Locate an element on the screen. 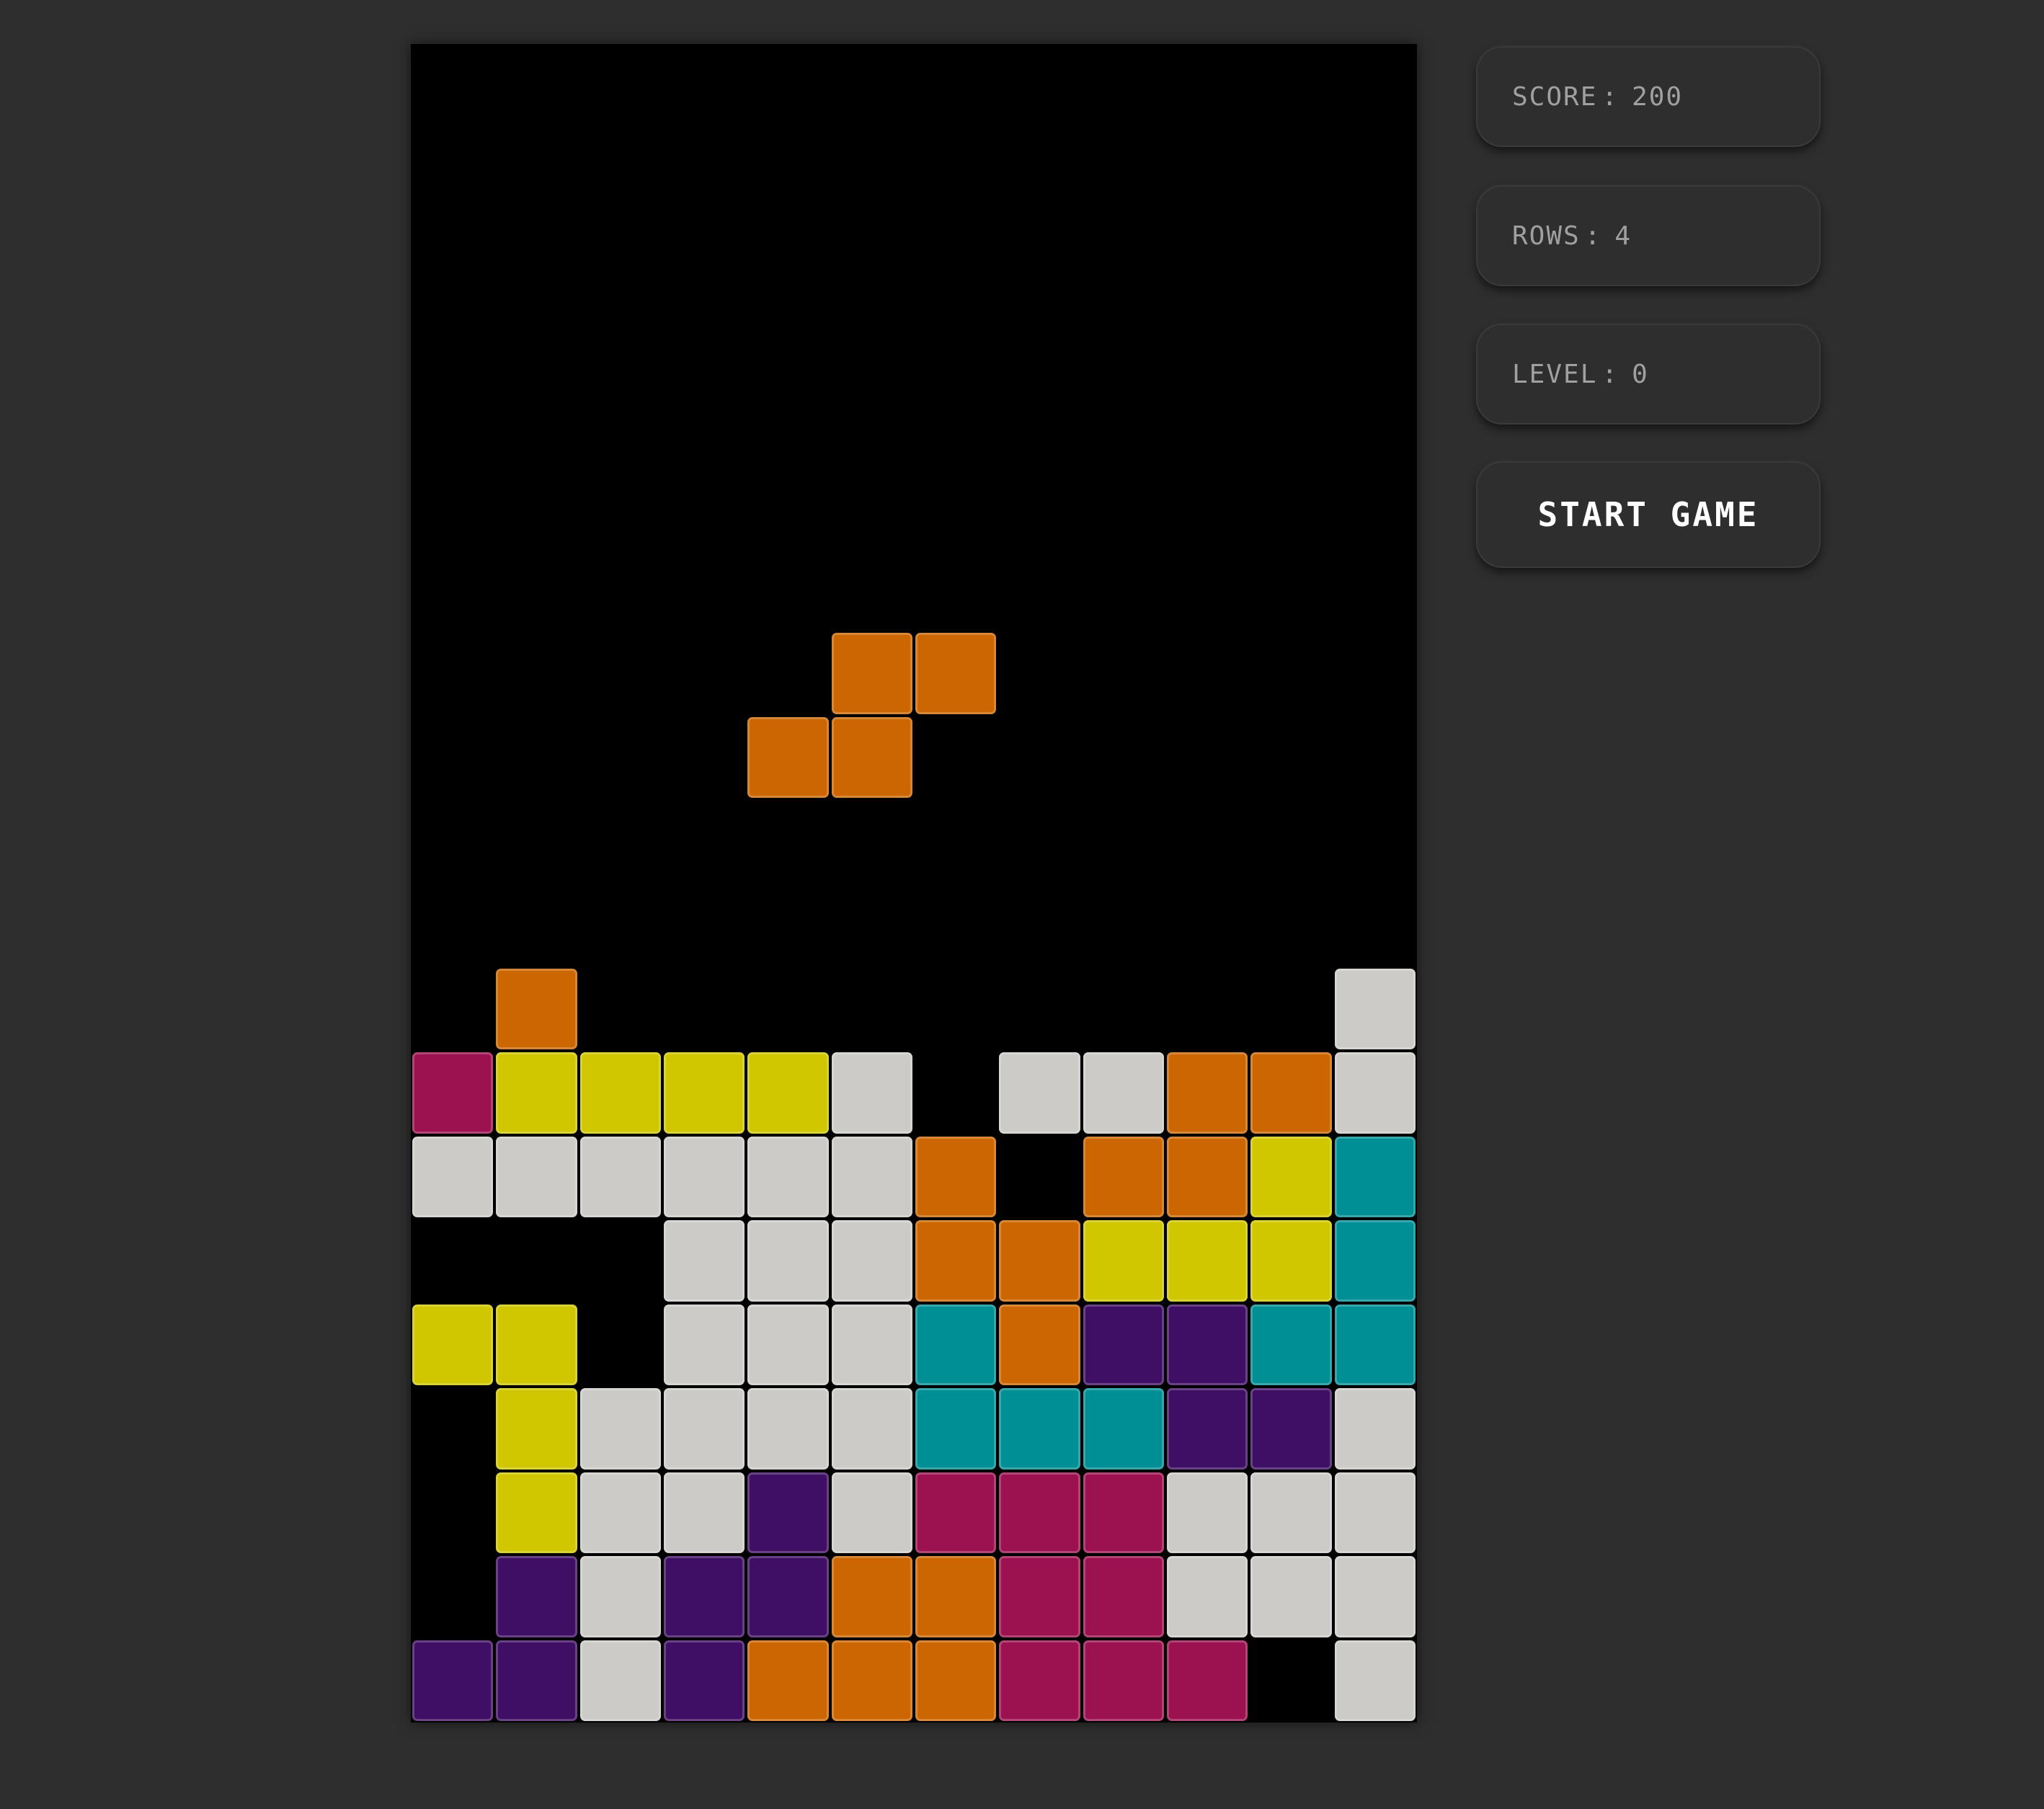  level-value: 0 is located at coordinates (1640, 374).